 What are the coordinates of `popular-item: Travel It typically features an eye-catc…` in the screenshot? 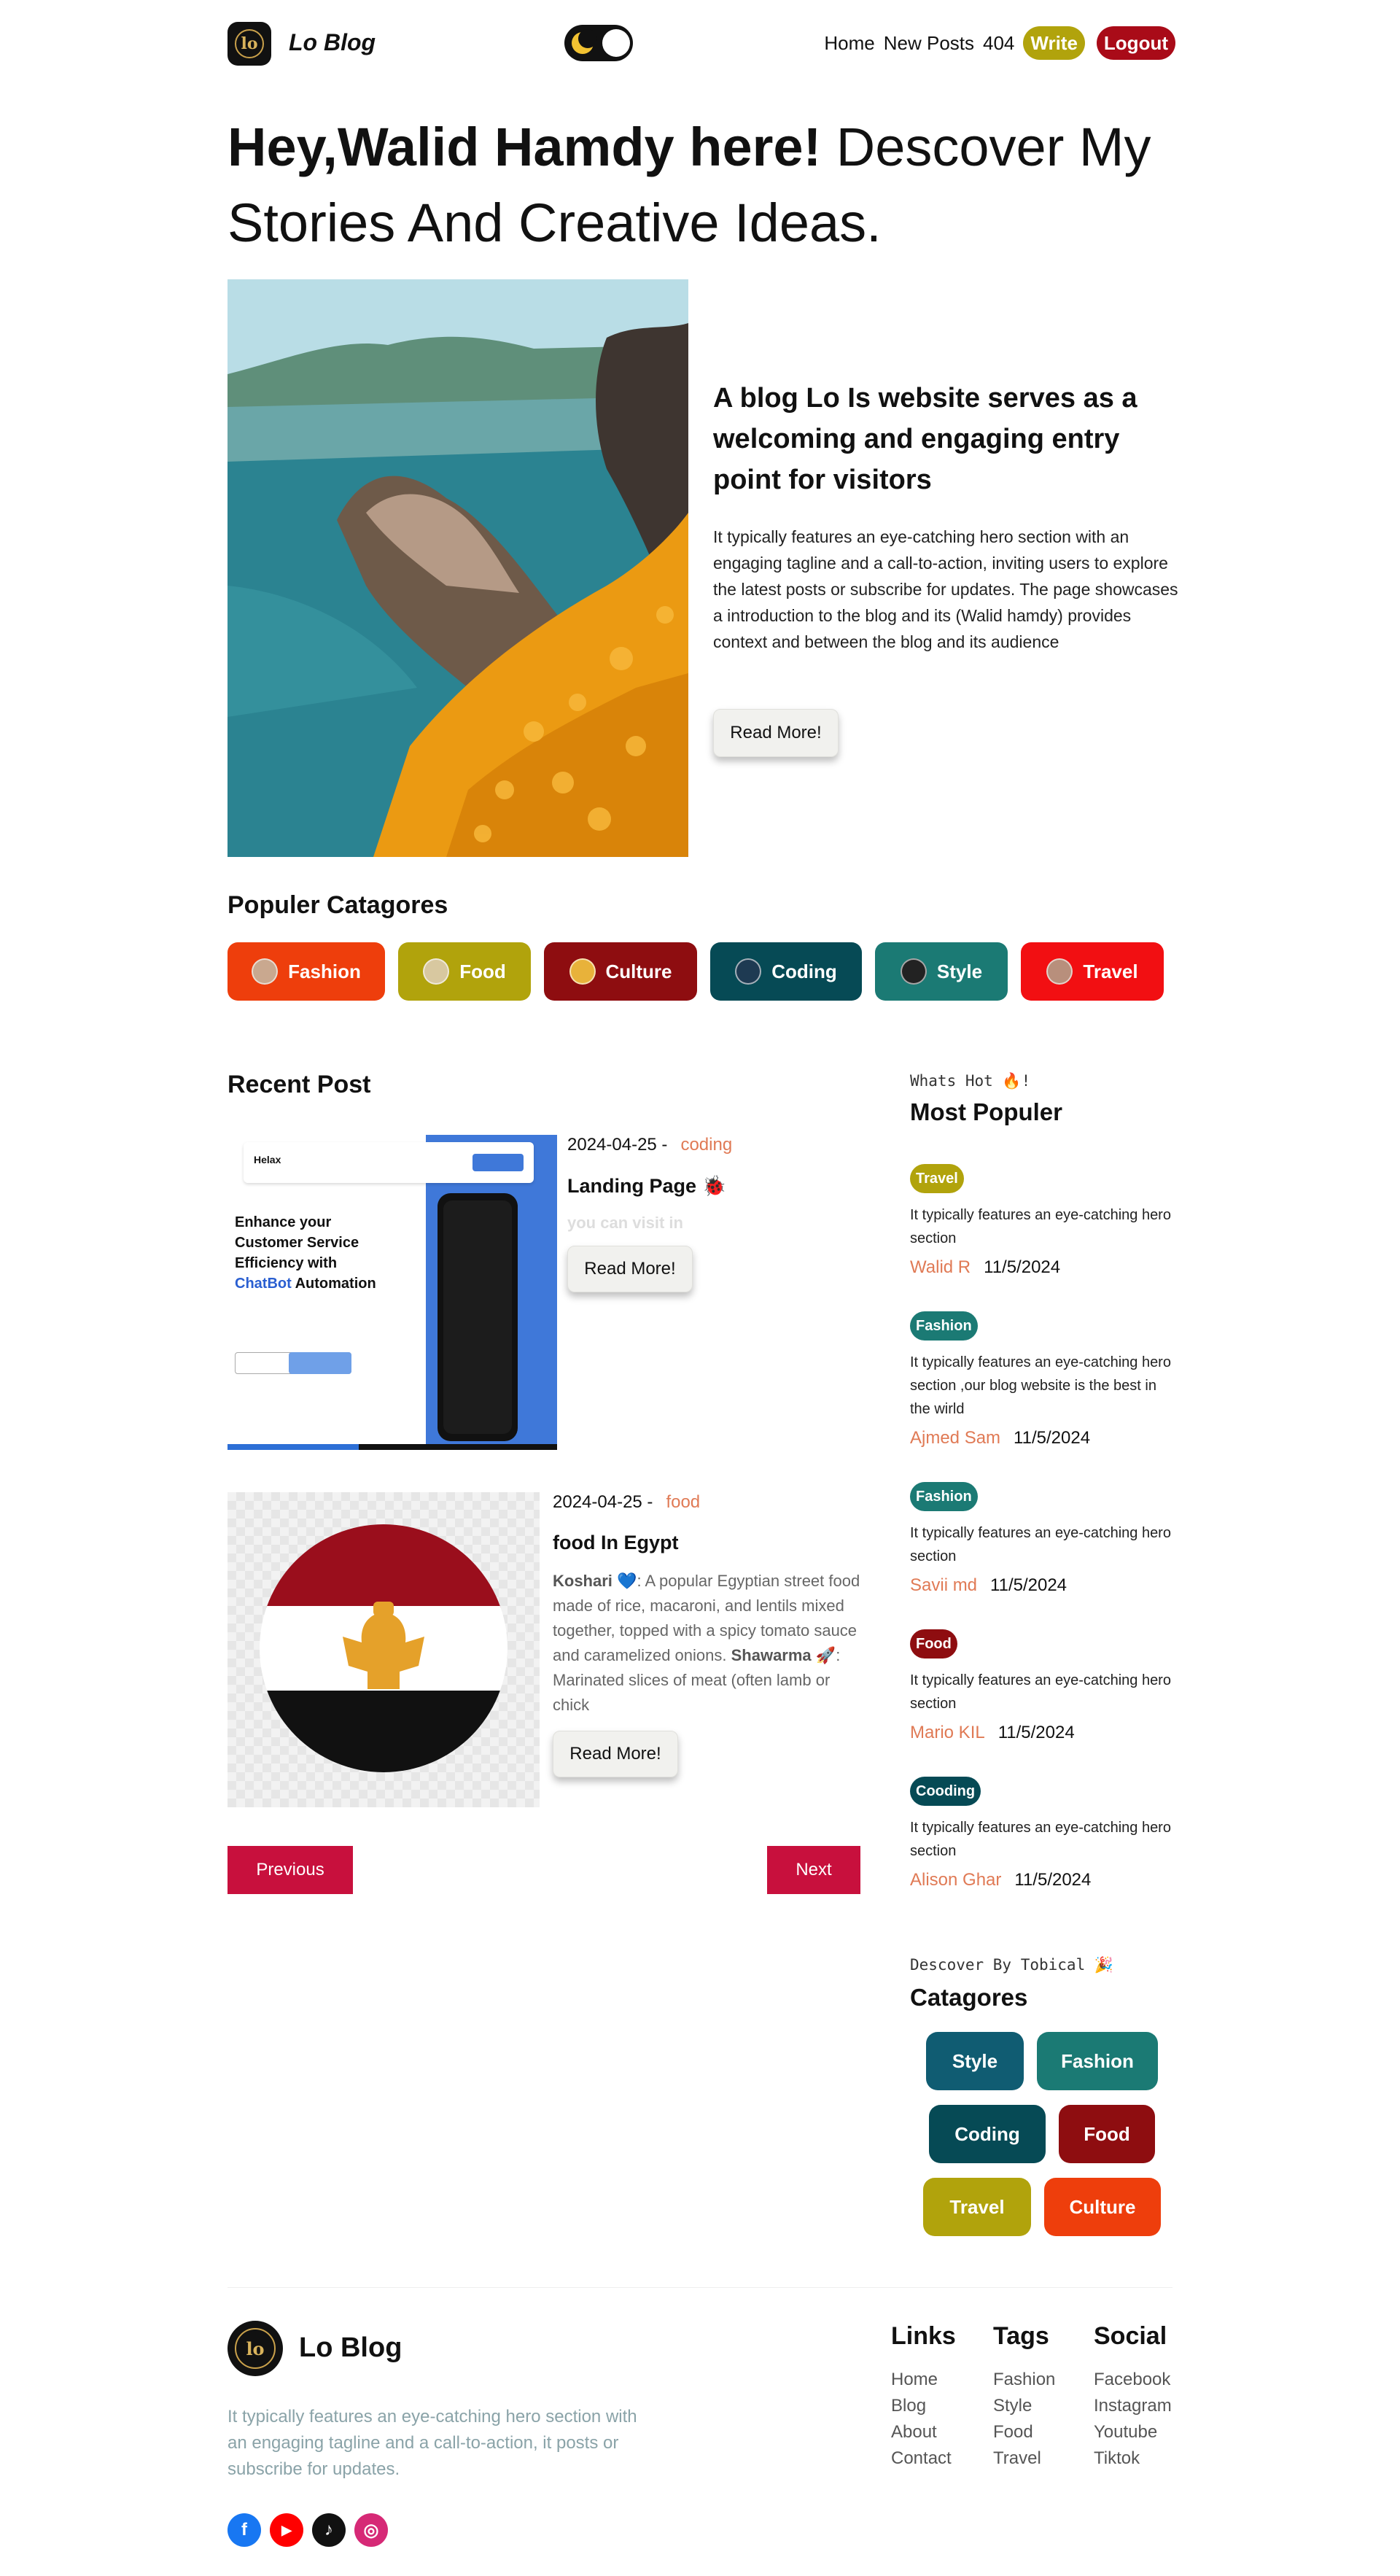 It's located at (1045, 1221).